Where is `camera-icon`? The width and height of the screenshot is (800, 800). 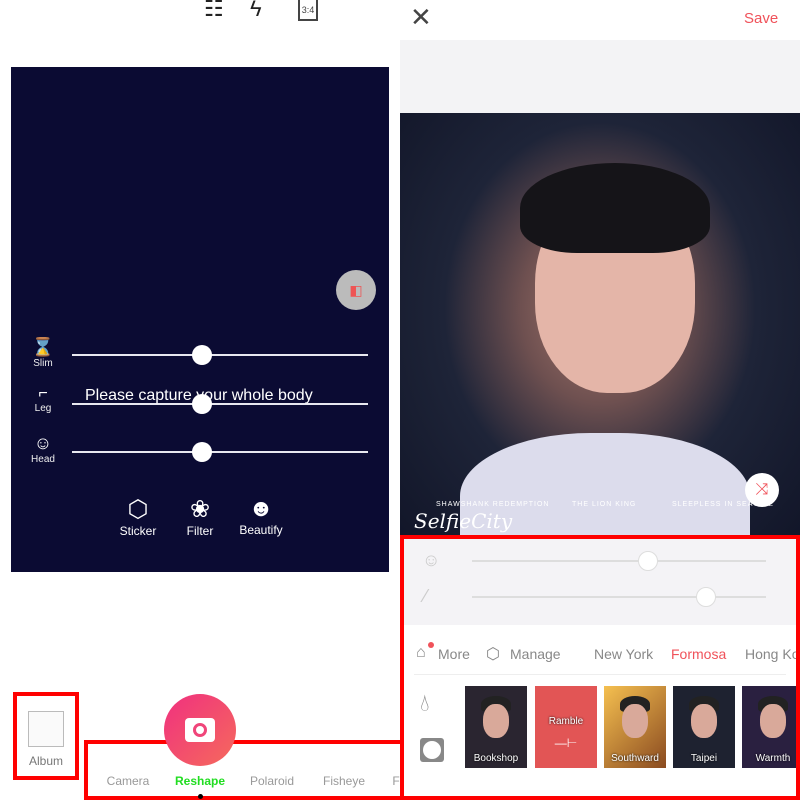
camera-icon is located at coordinates (200, 730).